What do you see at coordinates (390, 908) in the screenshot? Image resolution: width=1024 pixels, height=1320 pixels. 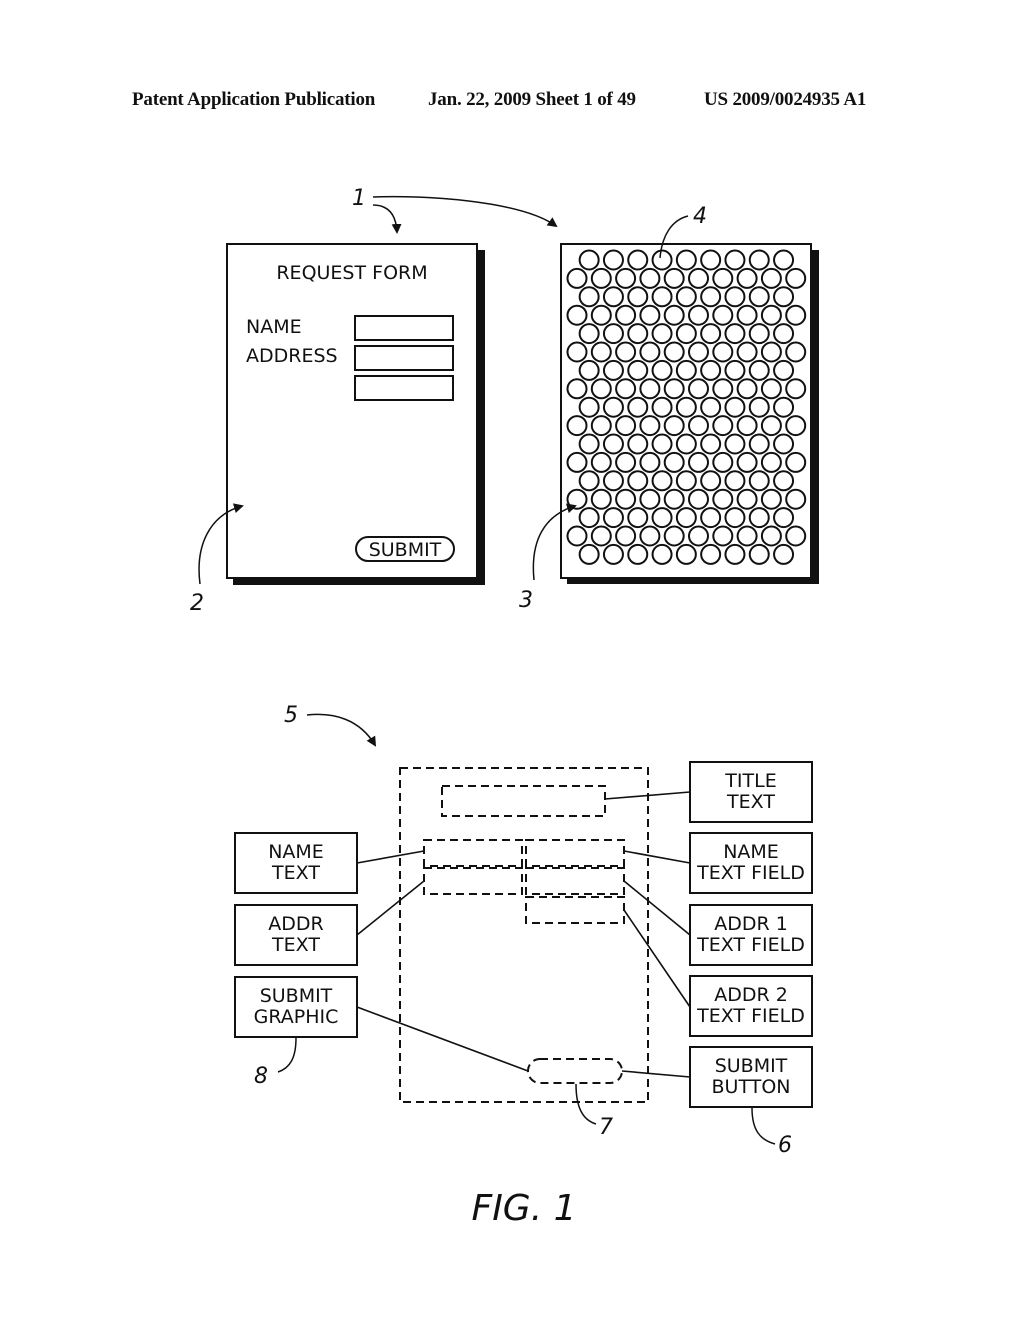 I see `connector-addr-text` at bounding box center [390, 908].